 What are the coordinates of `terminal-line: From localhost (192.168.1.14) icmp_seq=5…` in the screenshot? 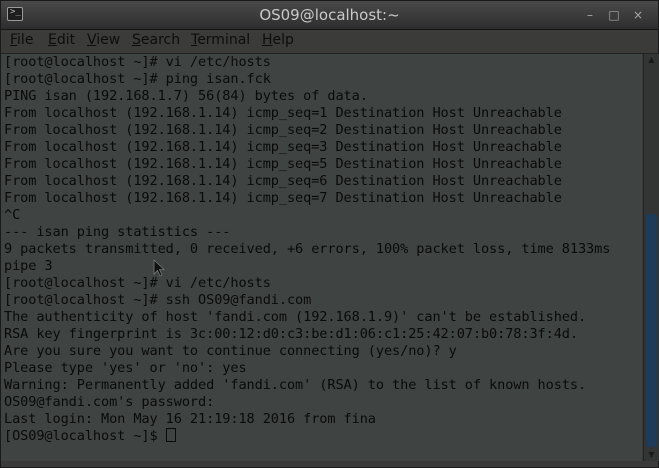 It's located at (283, 164).